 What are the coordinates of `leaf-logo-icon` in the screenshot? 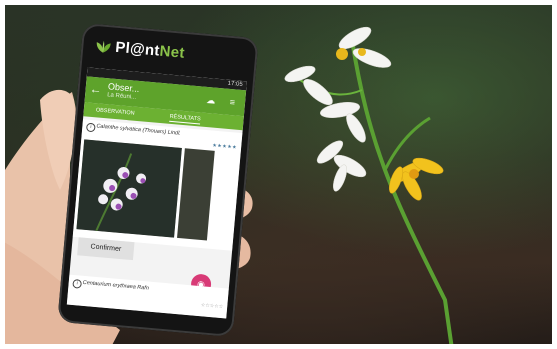 It's located at (103, 46).